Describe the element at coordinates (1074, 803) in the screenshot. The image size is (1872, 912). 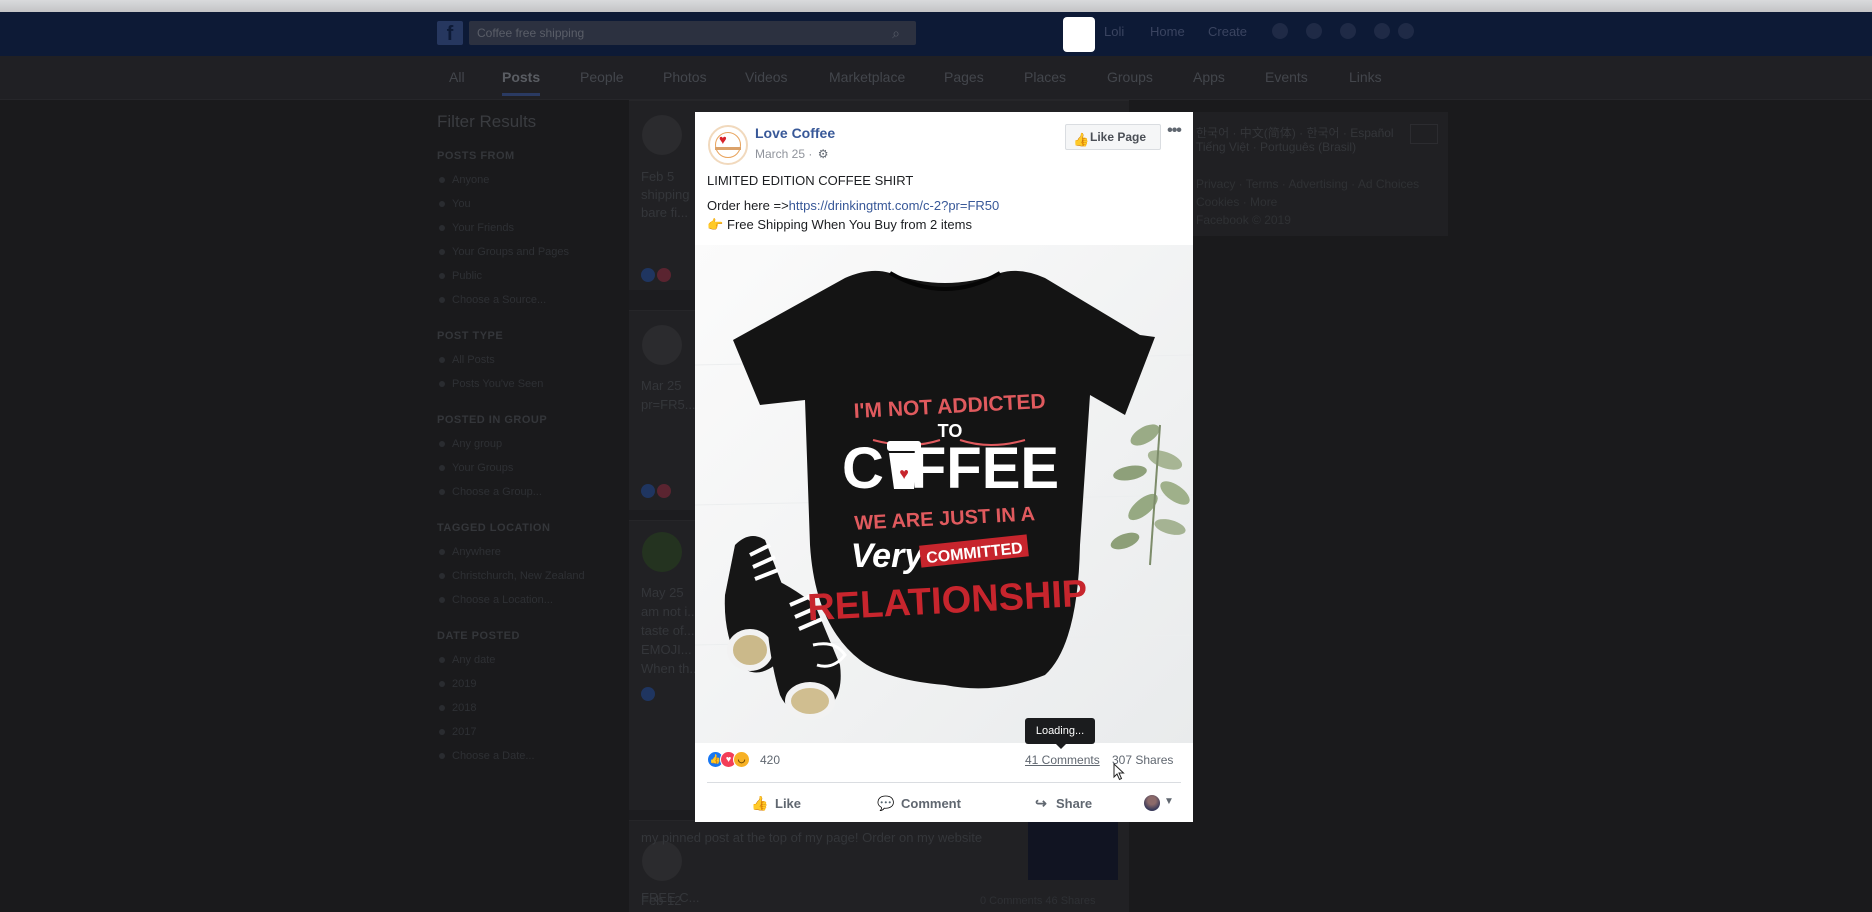
I see `share-label: Share` at that location.